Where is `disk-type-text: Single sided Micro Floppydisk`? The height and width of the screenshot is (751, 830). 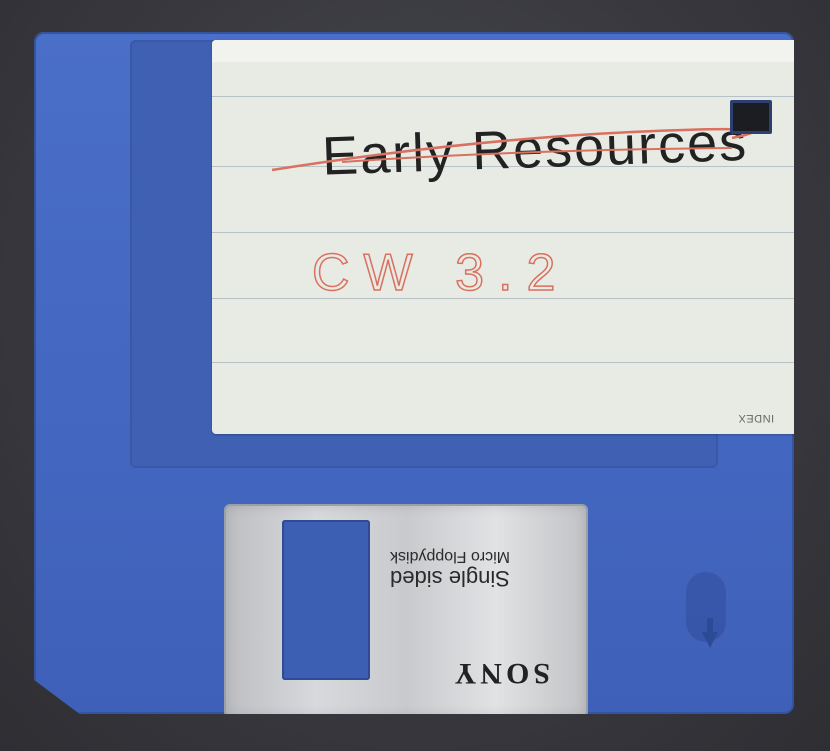
disk-type-text: Single sided Micro Floppydisk is located at coordinates (480, 568).